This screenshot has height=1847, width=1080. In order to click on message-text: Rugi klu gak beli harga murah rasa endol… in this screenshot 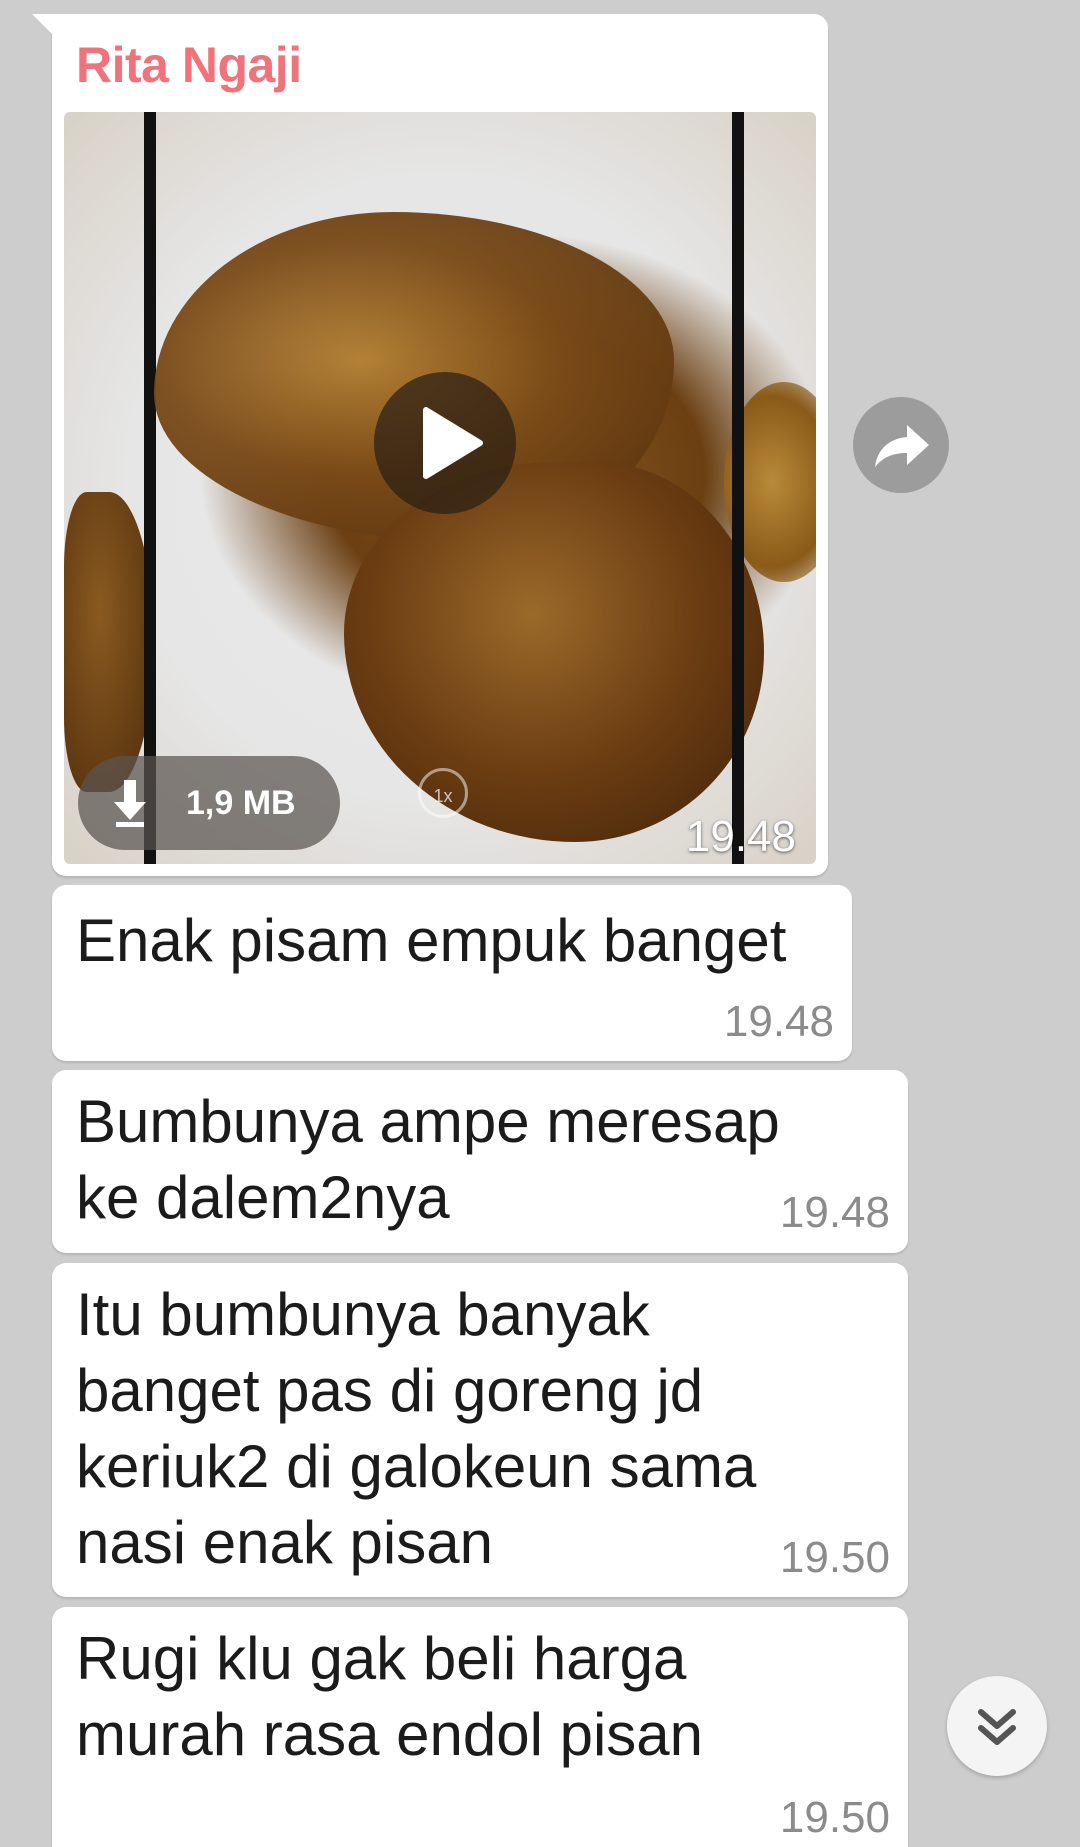, I will do `click(390, 1696)`.